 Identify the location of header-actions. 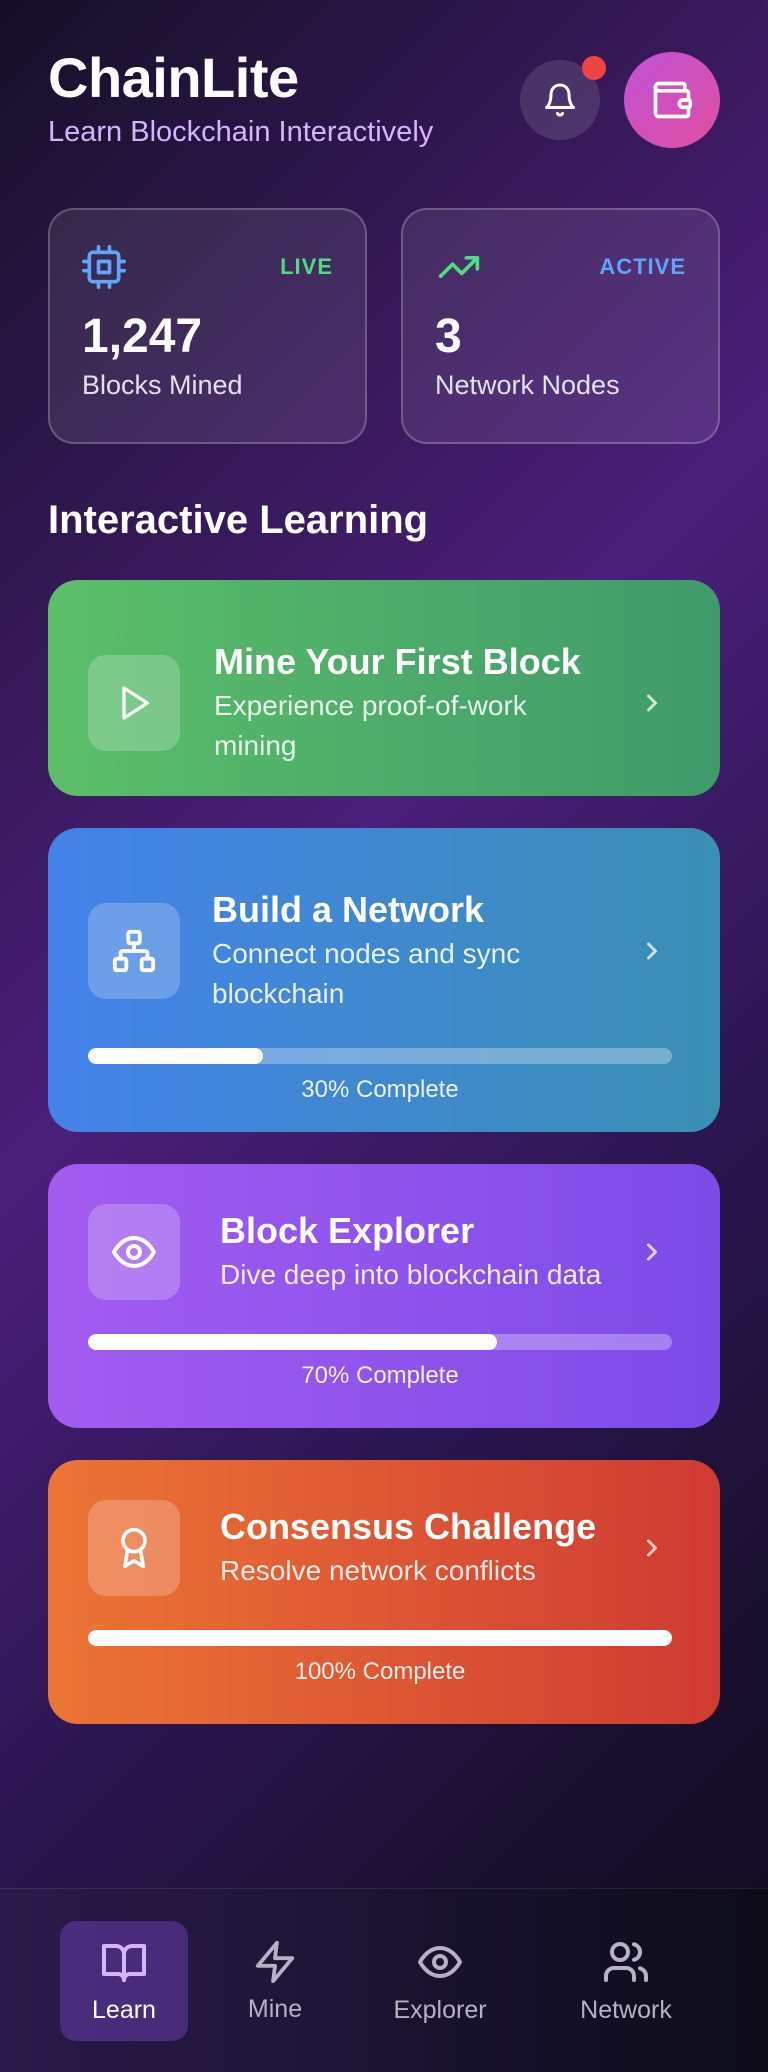
(620, 100).